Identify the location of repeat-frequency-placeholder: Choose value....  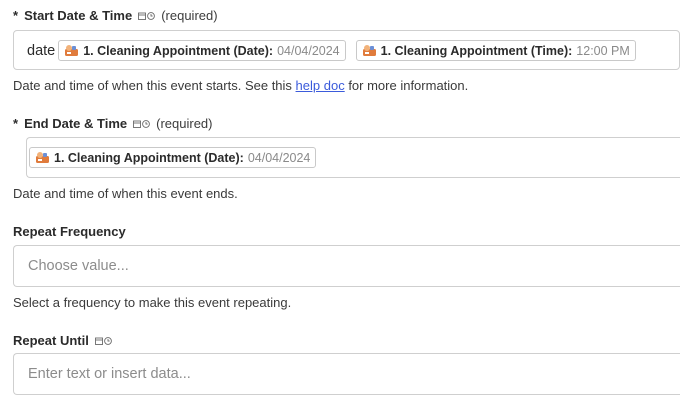
(78, 266).